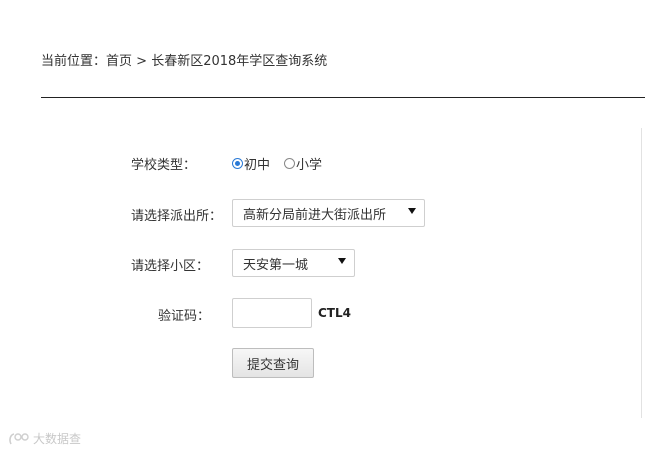 The width and height of the screenshot is (645, 452). I want to click on submit-query-button: 提交查询, so click(273, 363).